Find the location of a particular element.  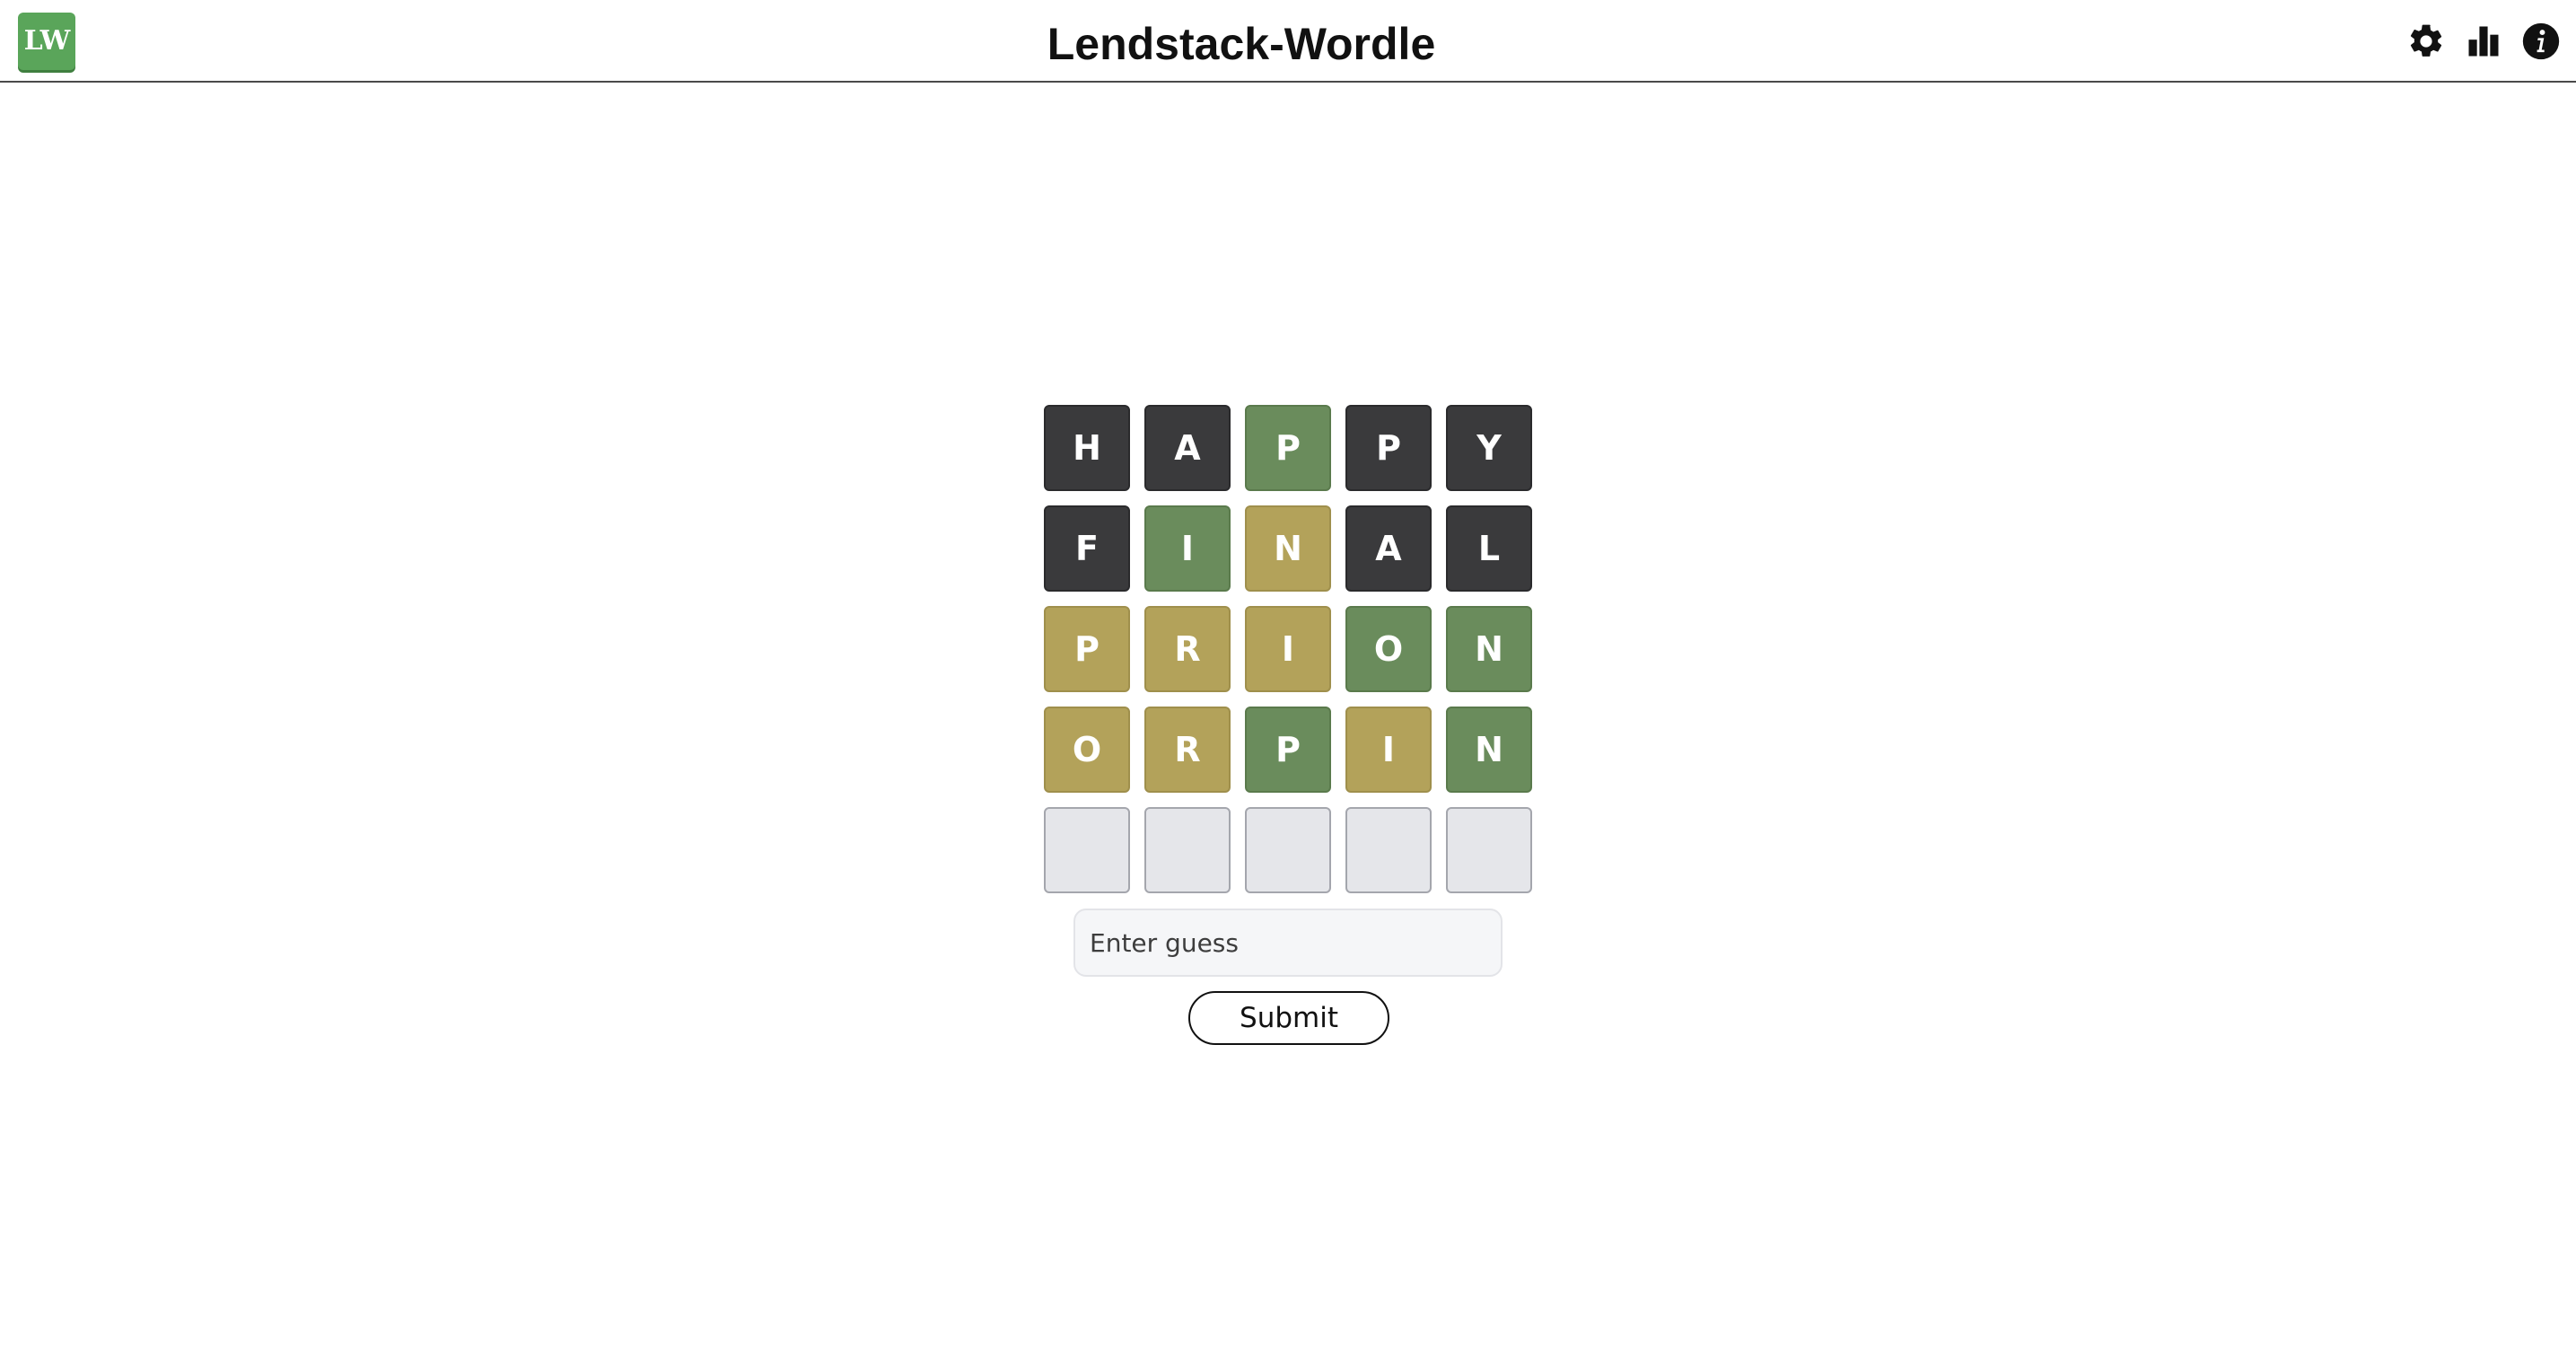

board-row: O R P I N is located at coordinates (1289, 750).